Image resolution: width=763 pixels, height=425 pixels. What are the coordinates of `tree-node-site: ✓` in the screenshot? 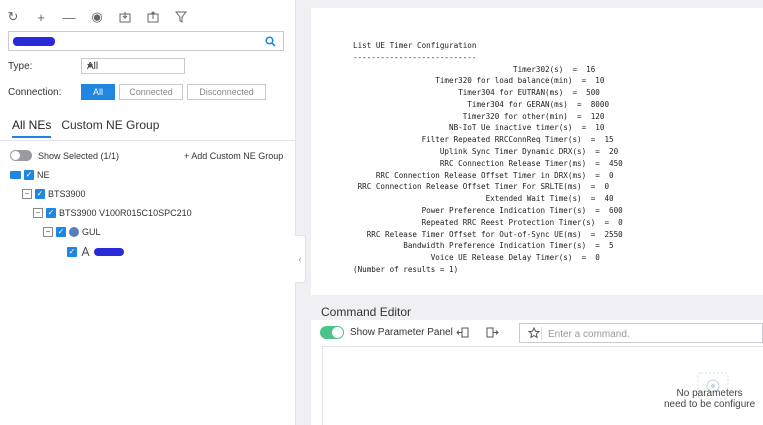 It's located at (95, 251).